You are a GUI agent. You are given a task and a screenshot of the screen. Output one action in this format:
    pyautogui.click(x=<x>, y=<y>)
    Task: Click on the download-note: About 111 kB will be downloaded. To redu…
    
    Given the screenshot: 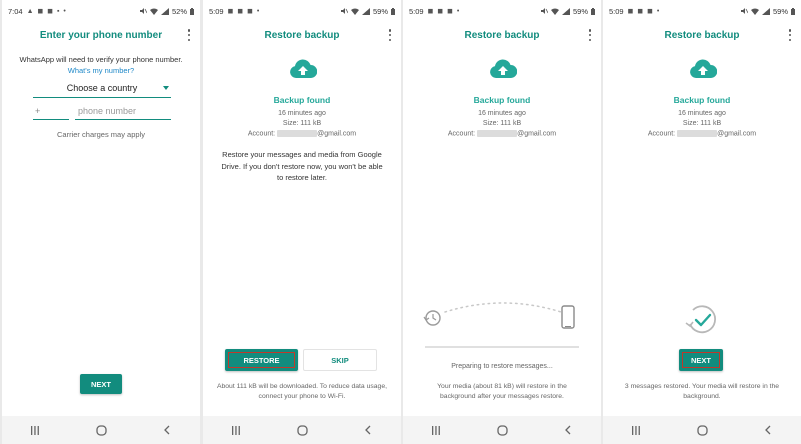 What is the action you would take?
    pyautogui.click(x=302, y=391)
    